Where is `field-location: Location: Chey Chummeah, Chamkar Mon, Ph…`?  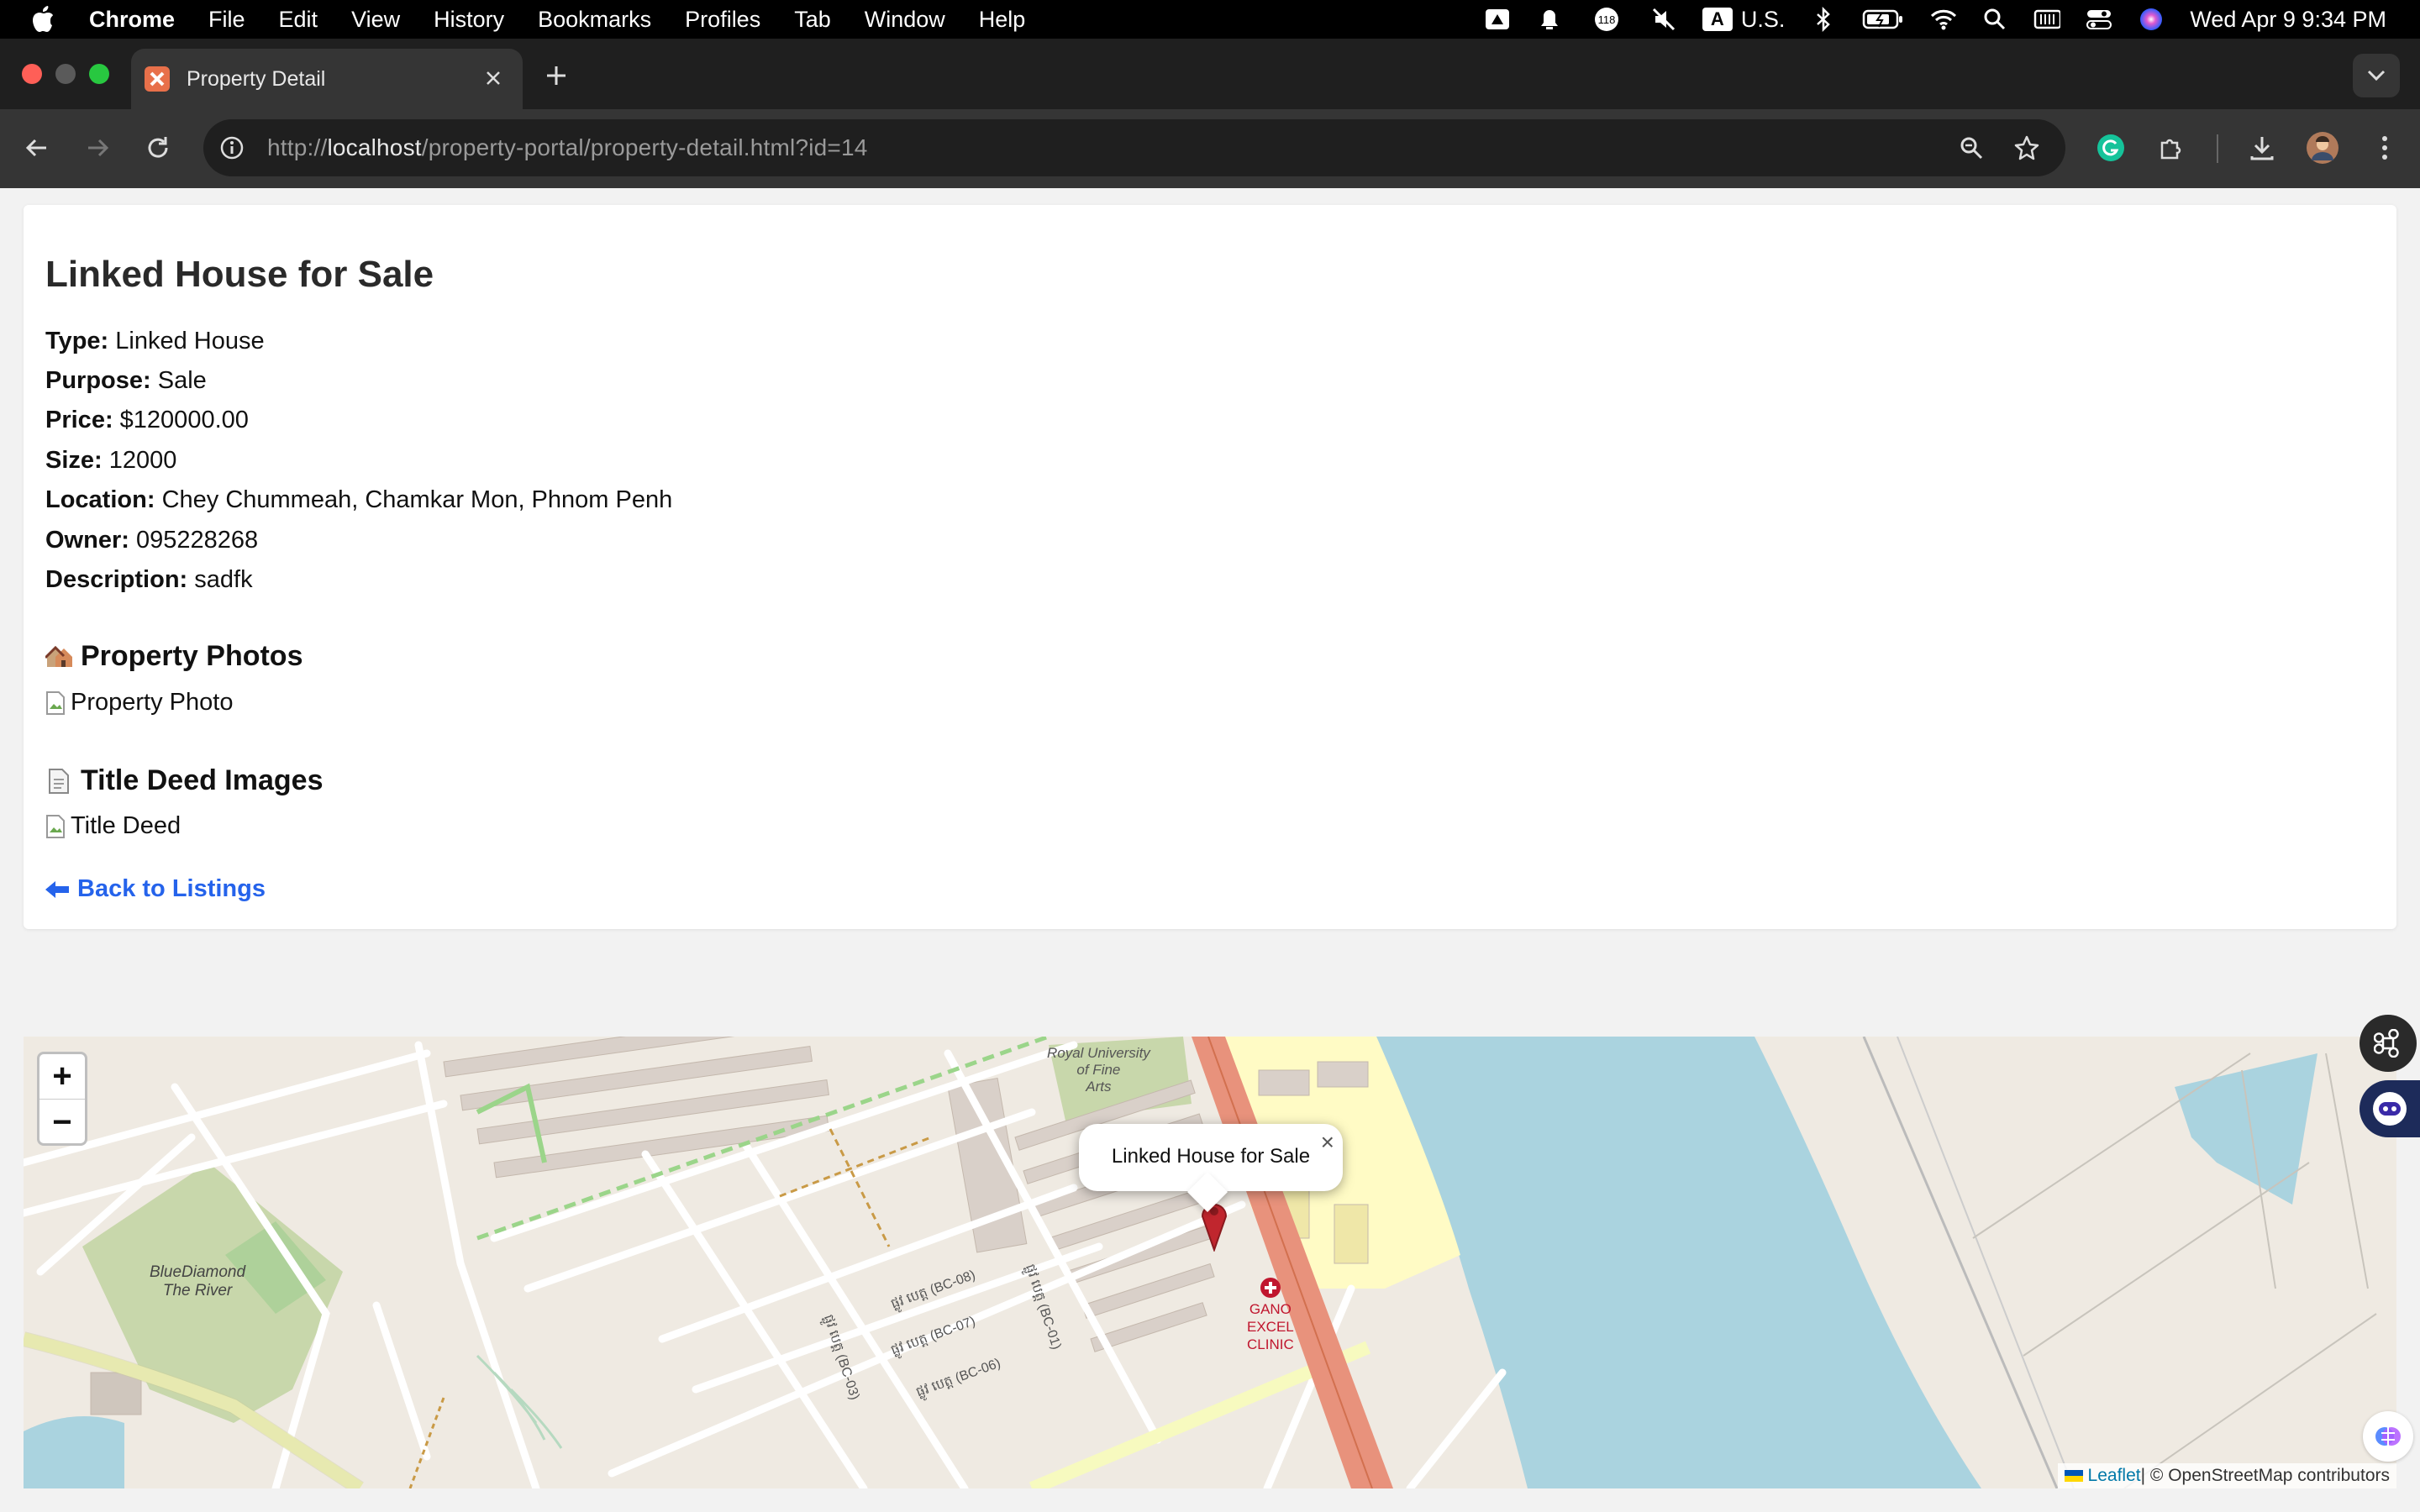
field-location: Location: Chey Chummeah, Chamkar Mon, Ph… is located at coordinates (359, 499).